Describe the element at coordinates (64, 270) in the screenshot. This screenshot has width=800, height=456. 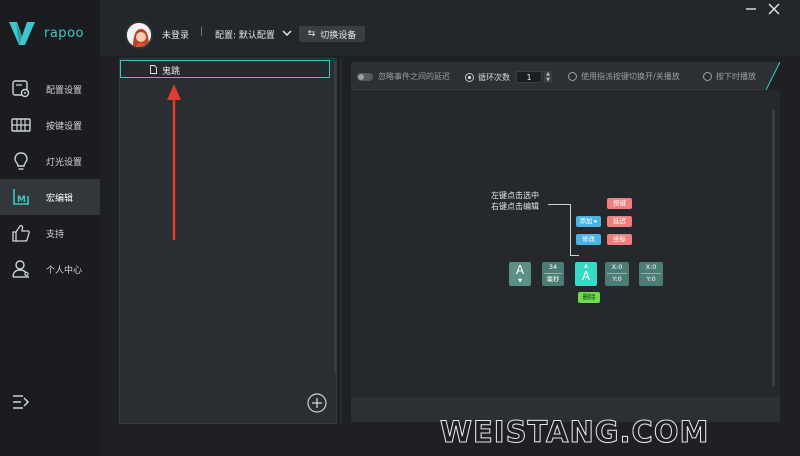
I see `sidebar-item-label: 个人中心` at that location.